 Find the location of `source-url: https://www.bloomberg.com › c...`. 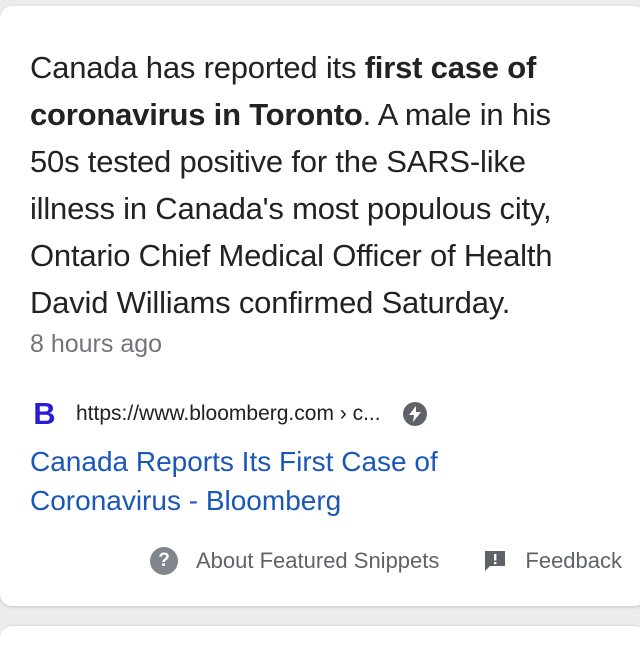

source-url: https://www.bloomberg.com › c... is located at coordinates (228, 414).